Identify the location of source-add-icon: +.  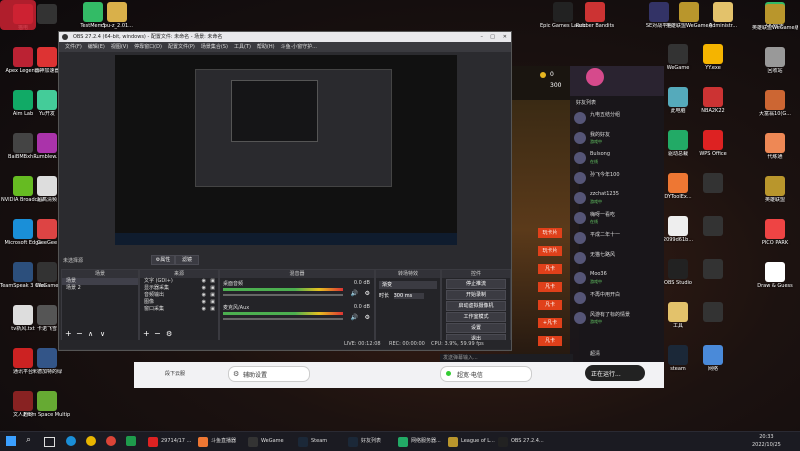
(146, 333).